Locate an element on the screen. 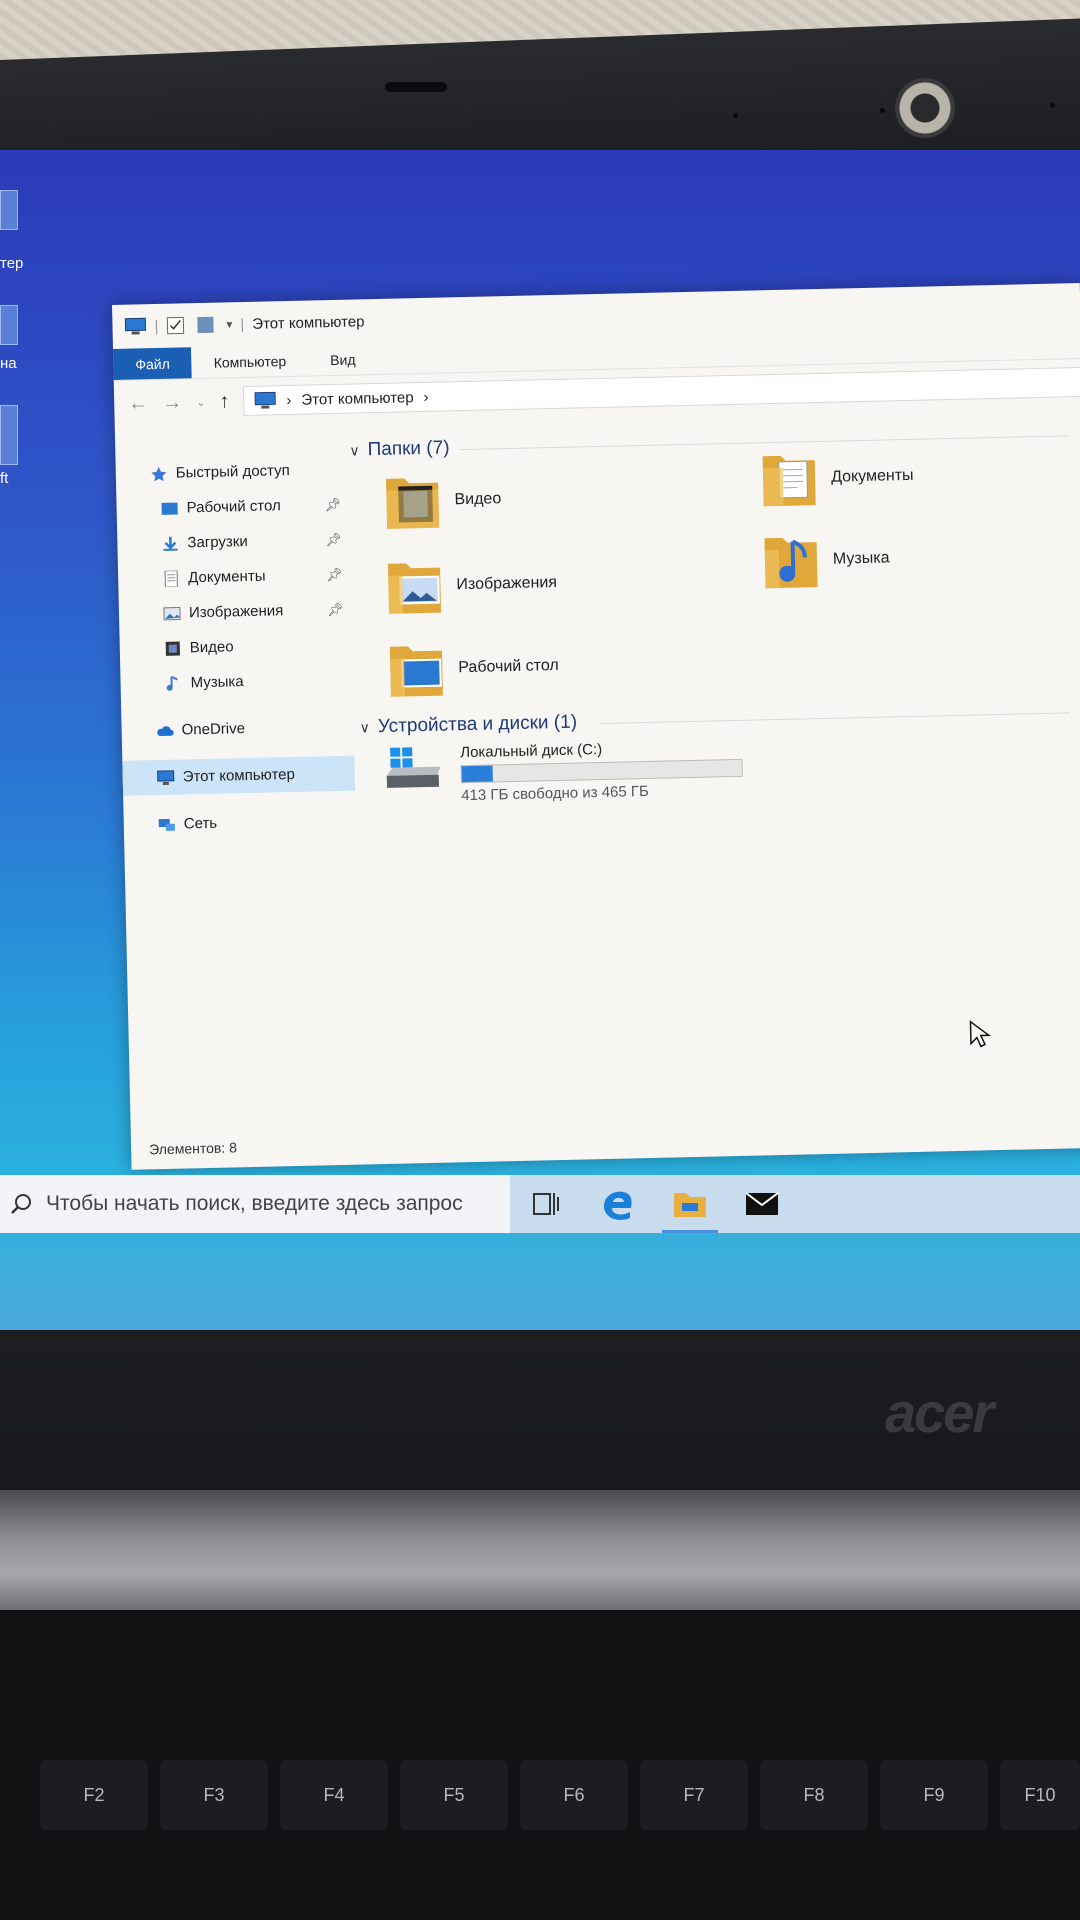 The image size is (1080, 1920). status-bar-item-count: Элементов: 8 is located at coordinates (193, 1148).